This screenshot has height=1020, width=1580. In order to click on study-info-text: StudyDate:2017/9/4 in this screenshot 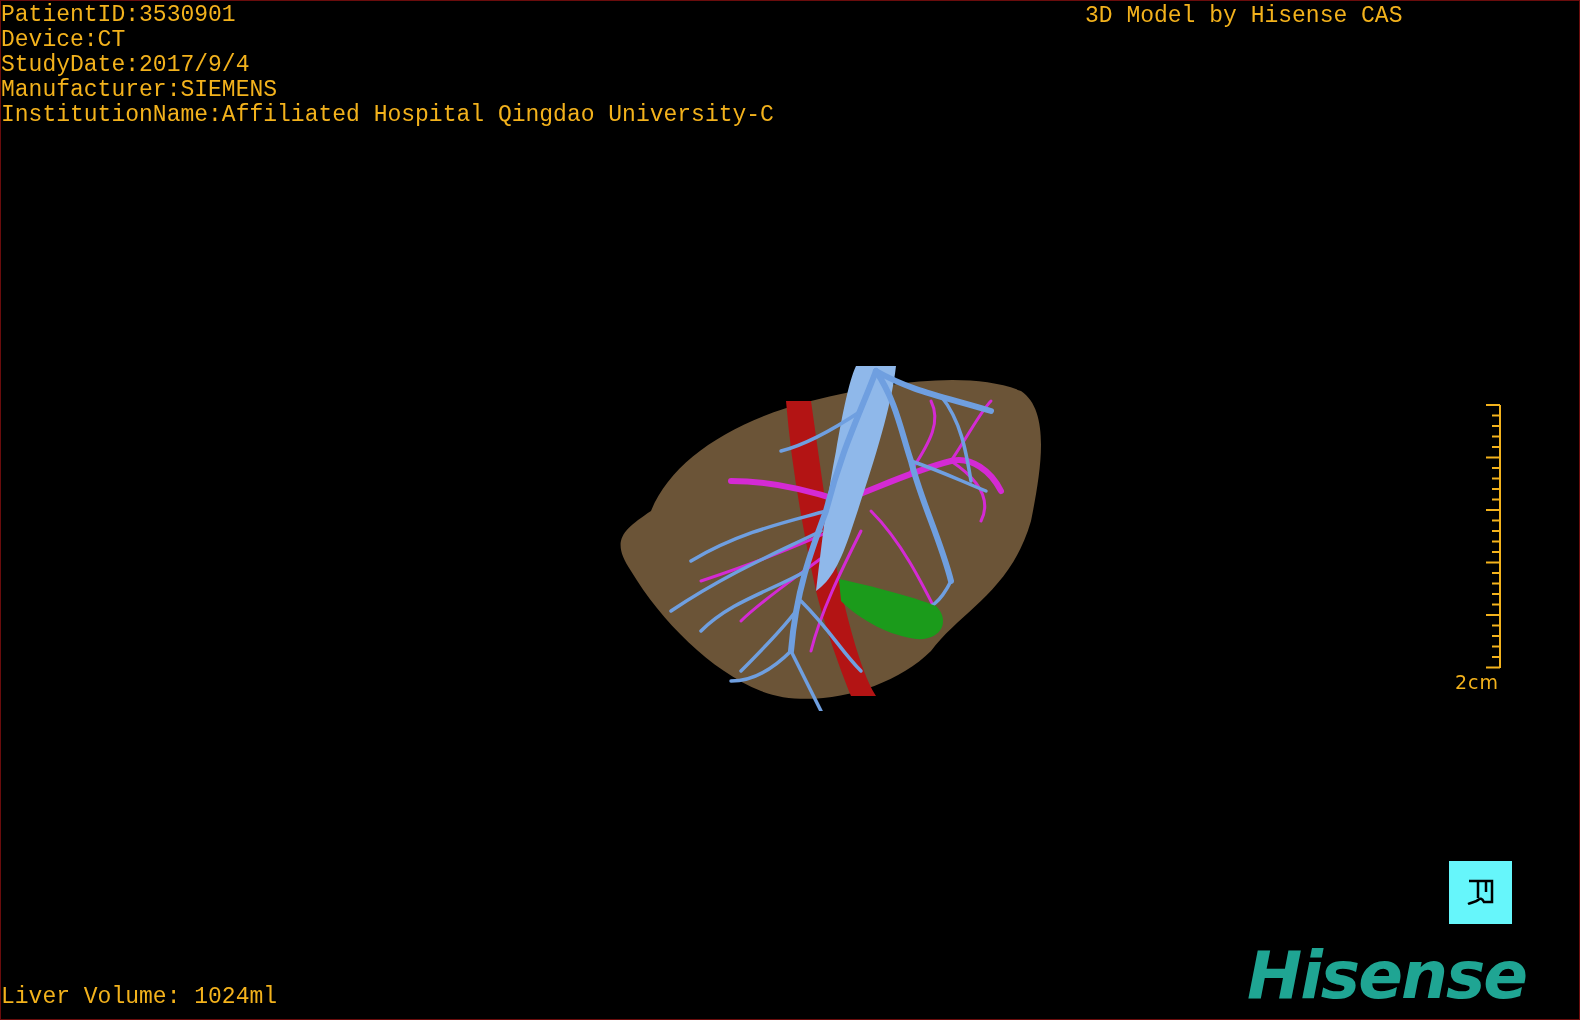, I will do `click(126, 65)`.